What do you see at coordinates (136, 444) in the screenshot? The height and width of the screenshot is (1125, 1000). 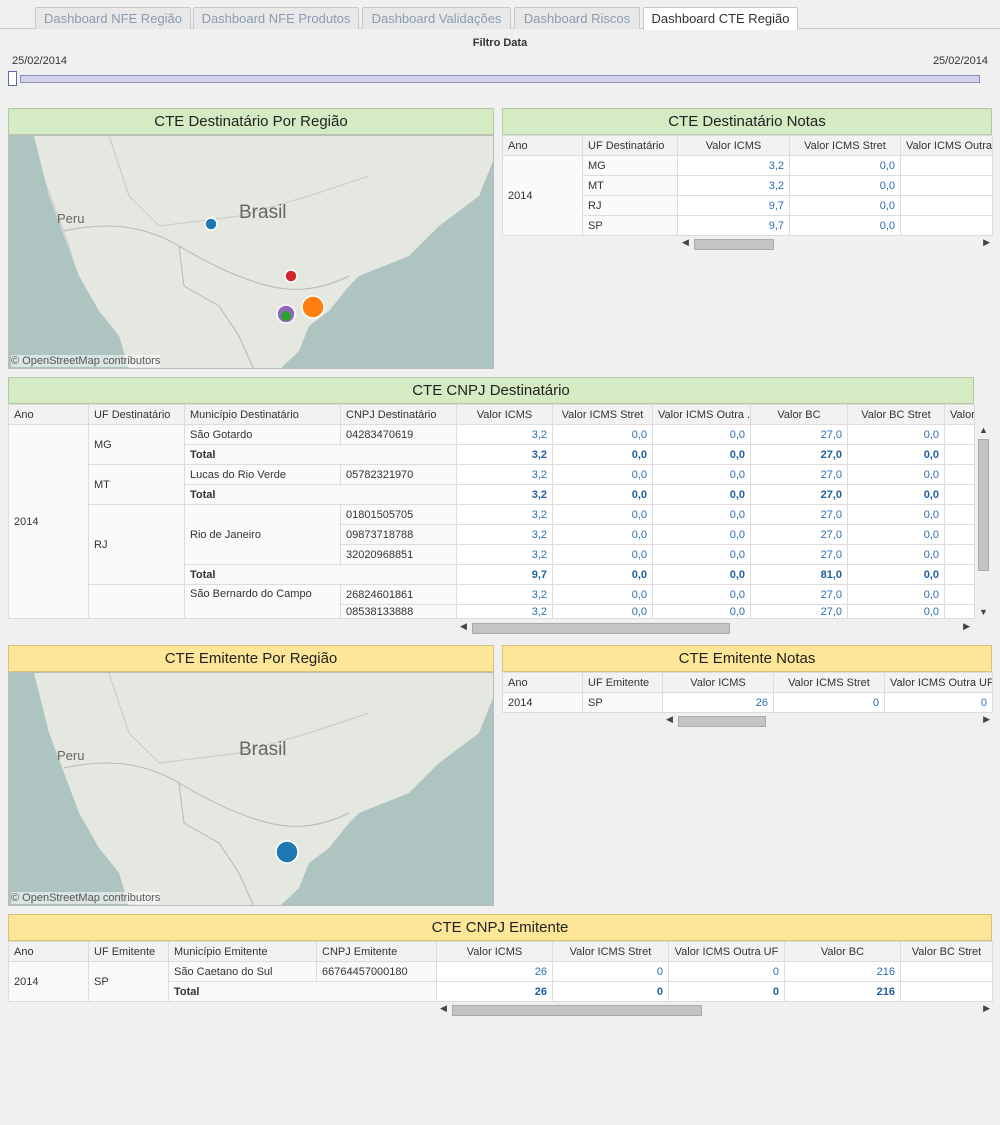 I see `uf-cell: MG` at bounding box center [136, 444].